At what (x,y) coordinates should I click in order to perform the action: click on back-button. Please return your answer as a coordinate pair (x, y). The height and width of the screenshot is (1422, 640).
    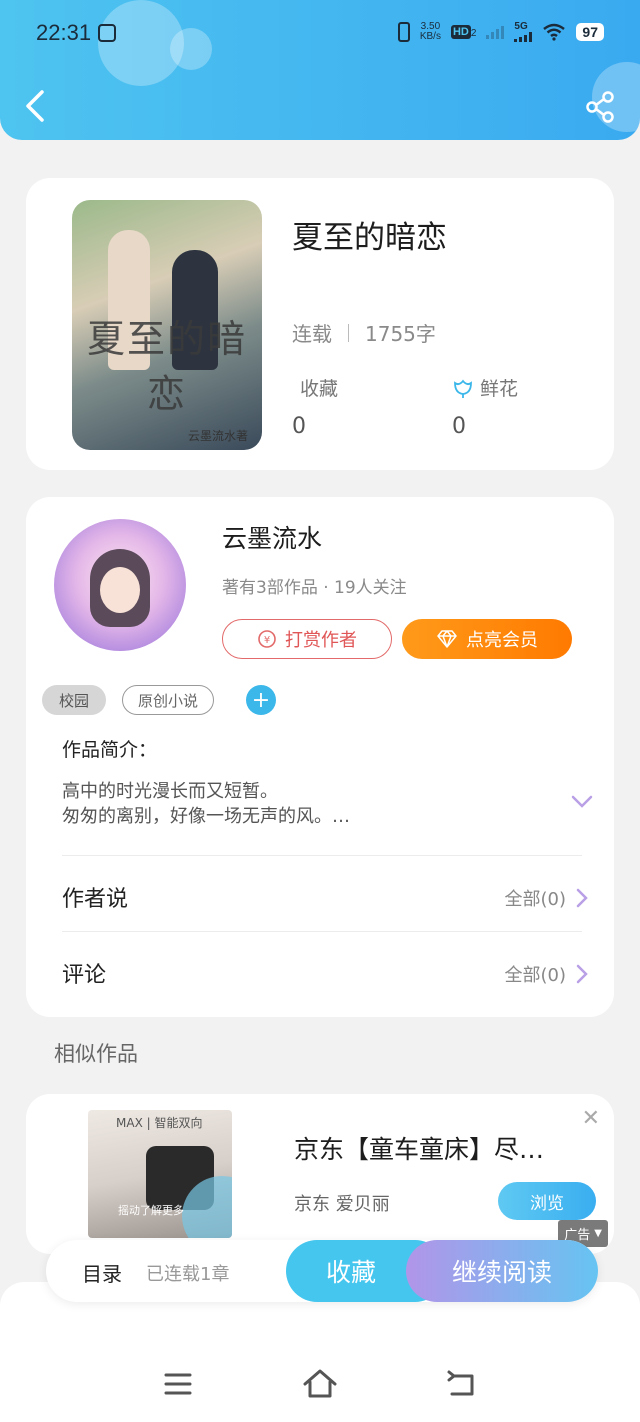
    Looking at the image, I should click on (35, 106).